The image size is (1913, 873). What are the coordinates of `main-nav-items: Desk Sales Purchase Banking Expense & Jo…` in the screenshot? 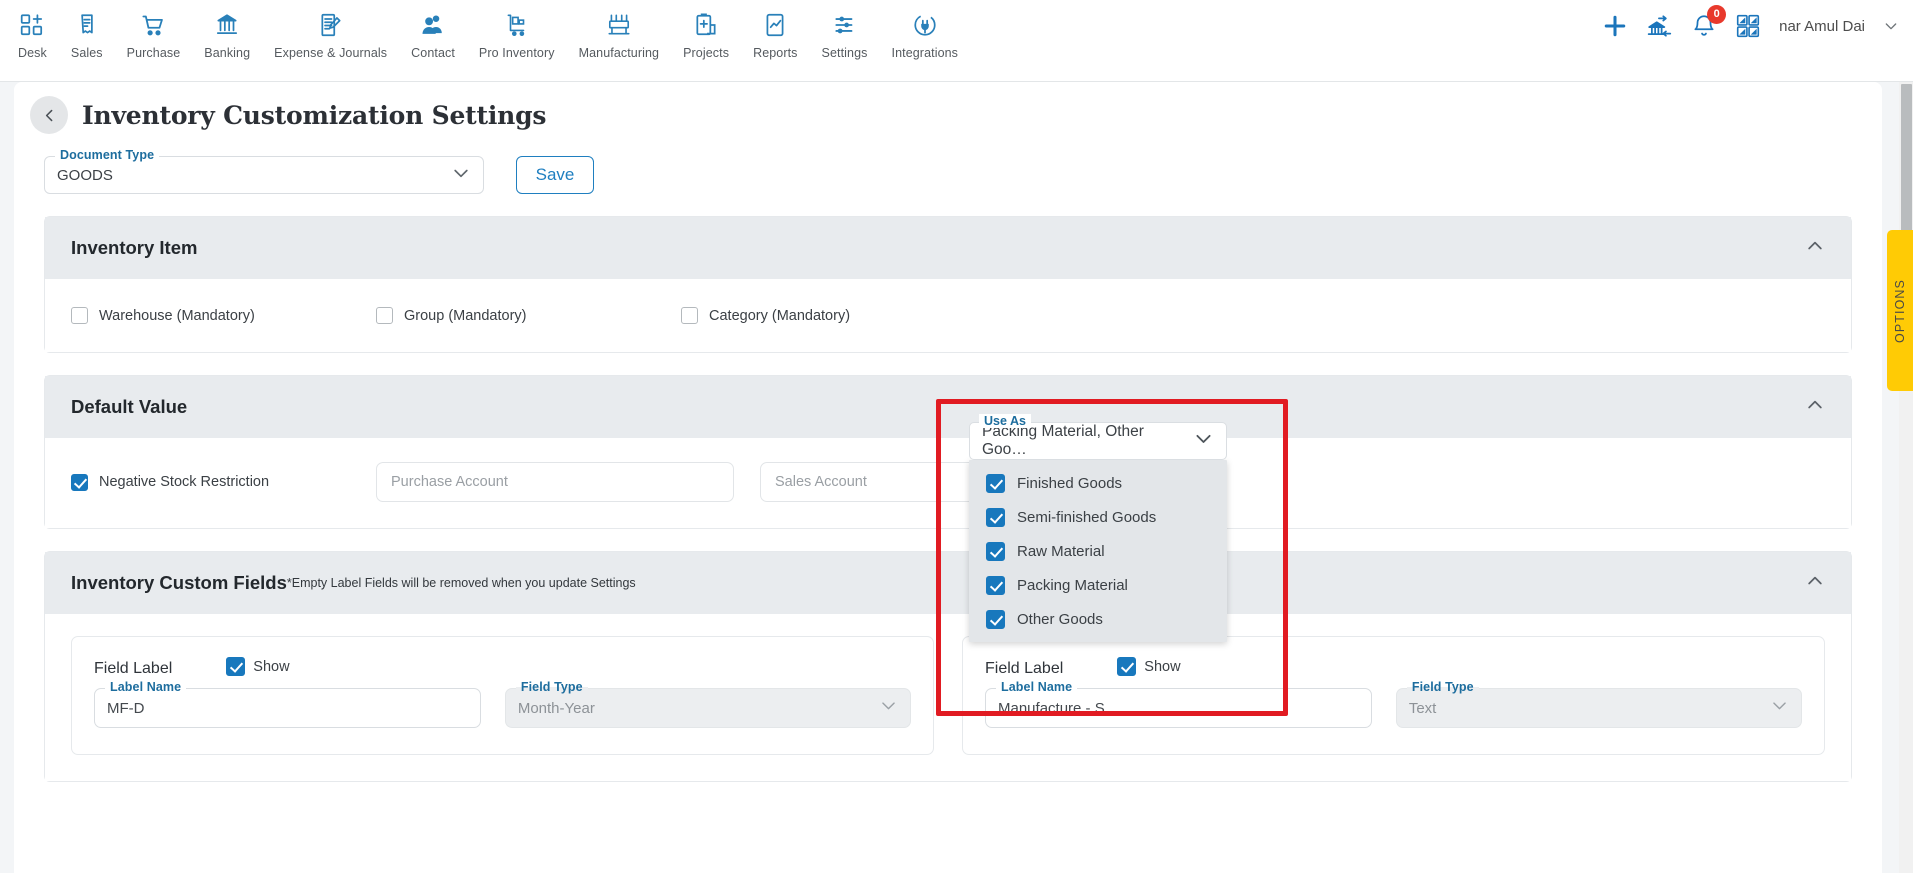 It's located at (485, 30).